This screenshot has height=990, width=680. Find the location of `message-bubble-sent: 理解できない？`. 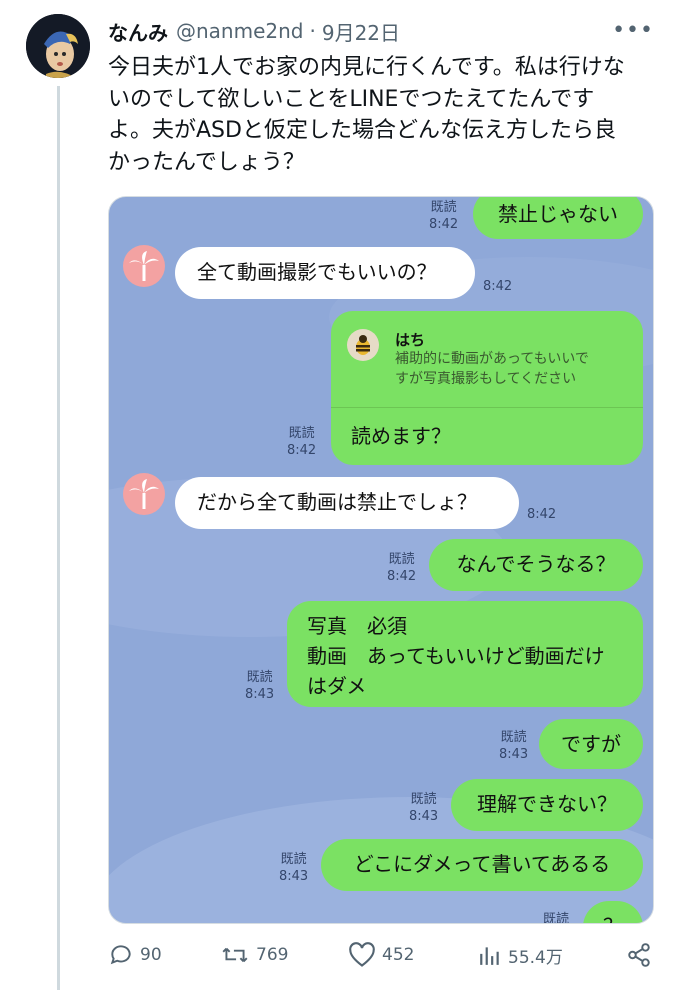

message-bubble-sent: 理解できない？ is located at coordinates (547, 805).